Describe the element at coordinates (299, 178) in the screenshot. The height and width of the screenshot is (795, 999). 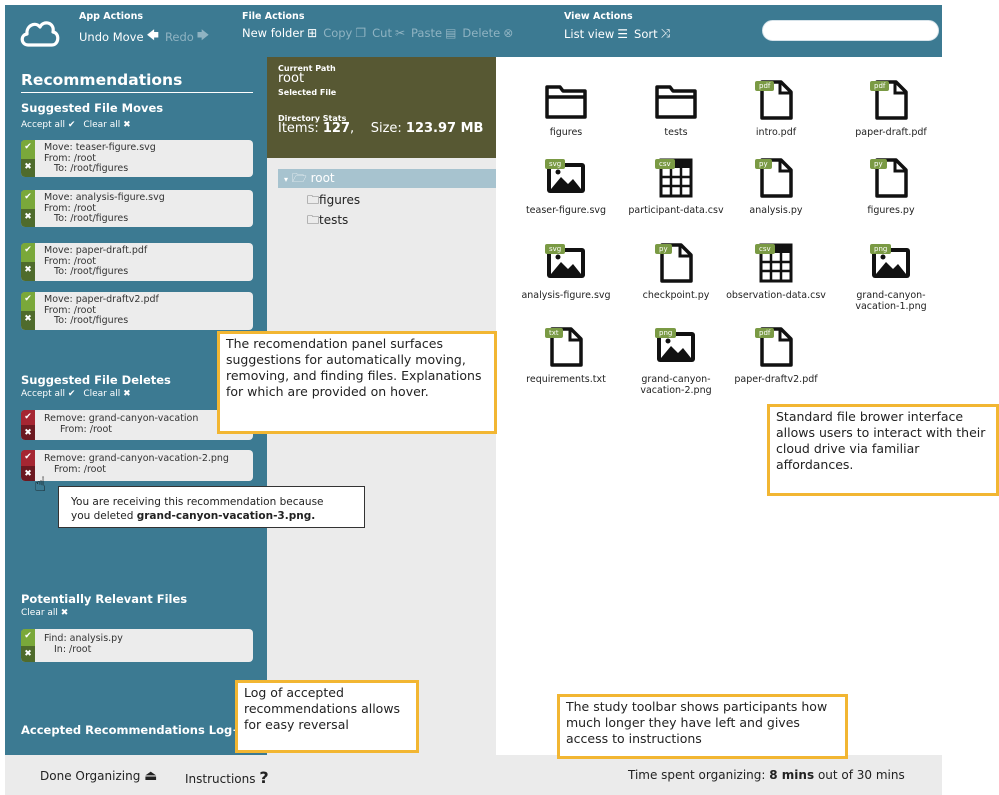
I see `folder-open-icon: 🗁` at that location.